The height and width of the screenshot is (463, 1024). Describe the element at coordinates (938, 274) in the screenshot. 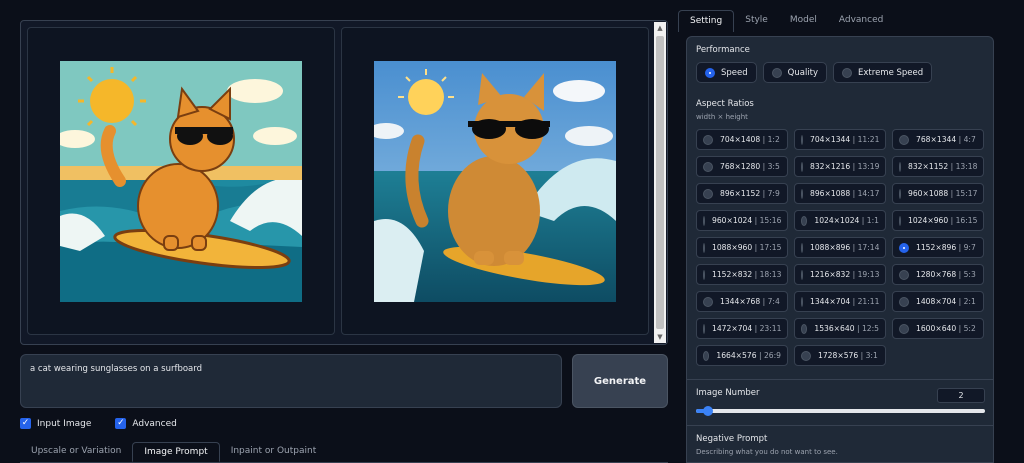

I see `aspect-ratio-option: 1280×768 | 5:3` at that location.